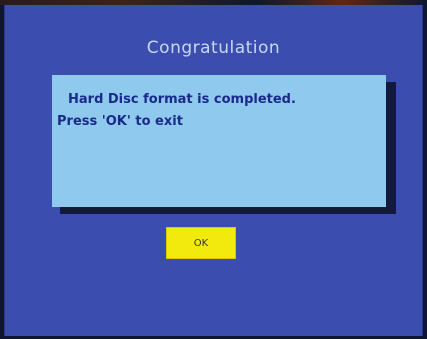  Describe the element at coordinates (182, 99) in the screenshot. I see `message-line-format-complete: Hard Disc format is completed.` at that location.